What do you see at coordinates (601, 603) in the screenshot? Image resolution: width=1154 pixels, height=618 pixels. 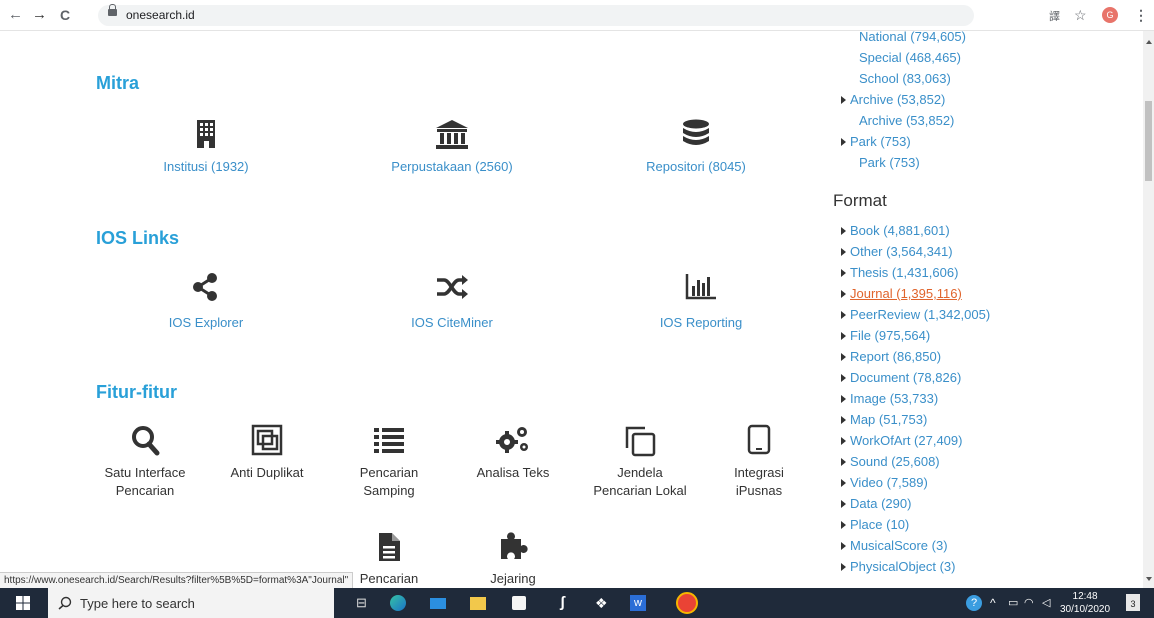 I see `dropbox-icon: ❖` at bounding box center [601, 603].